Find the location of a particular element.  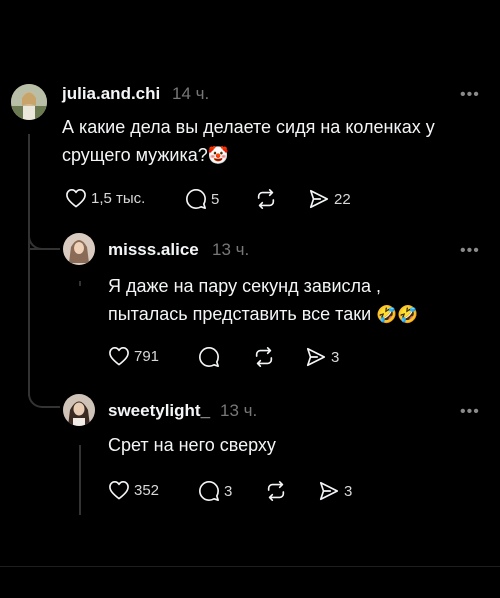

like-button: 1,5 тыс. is located at coordinates (105, 198).